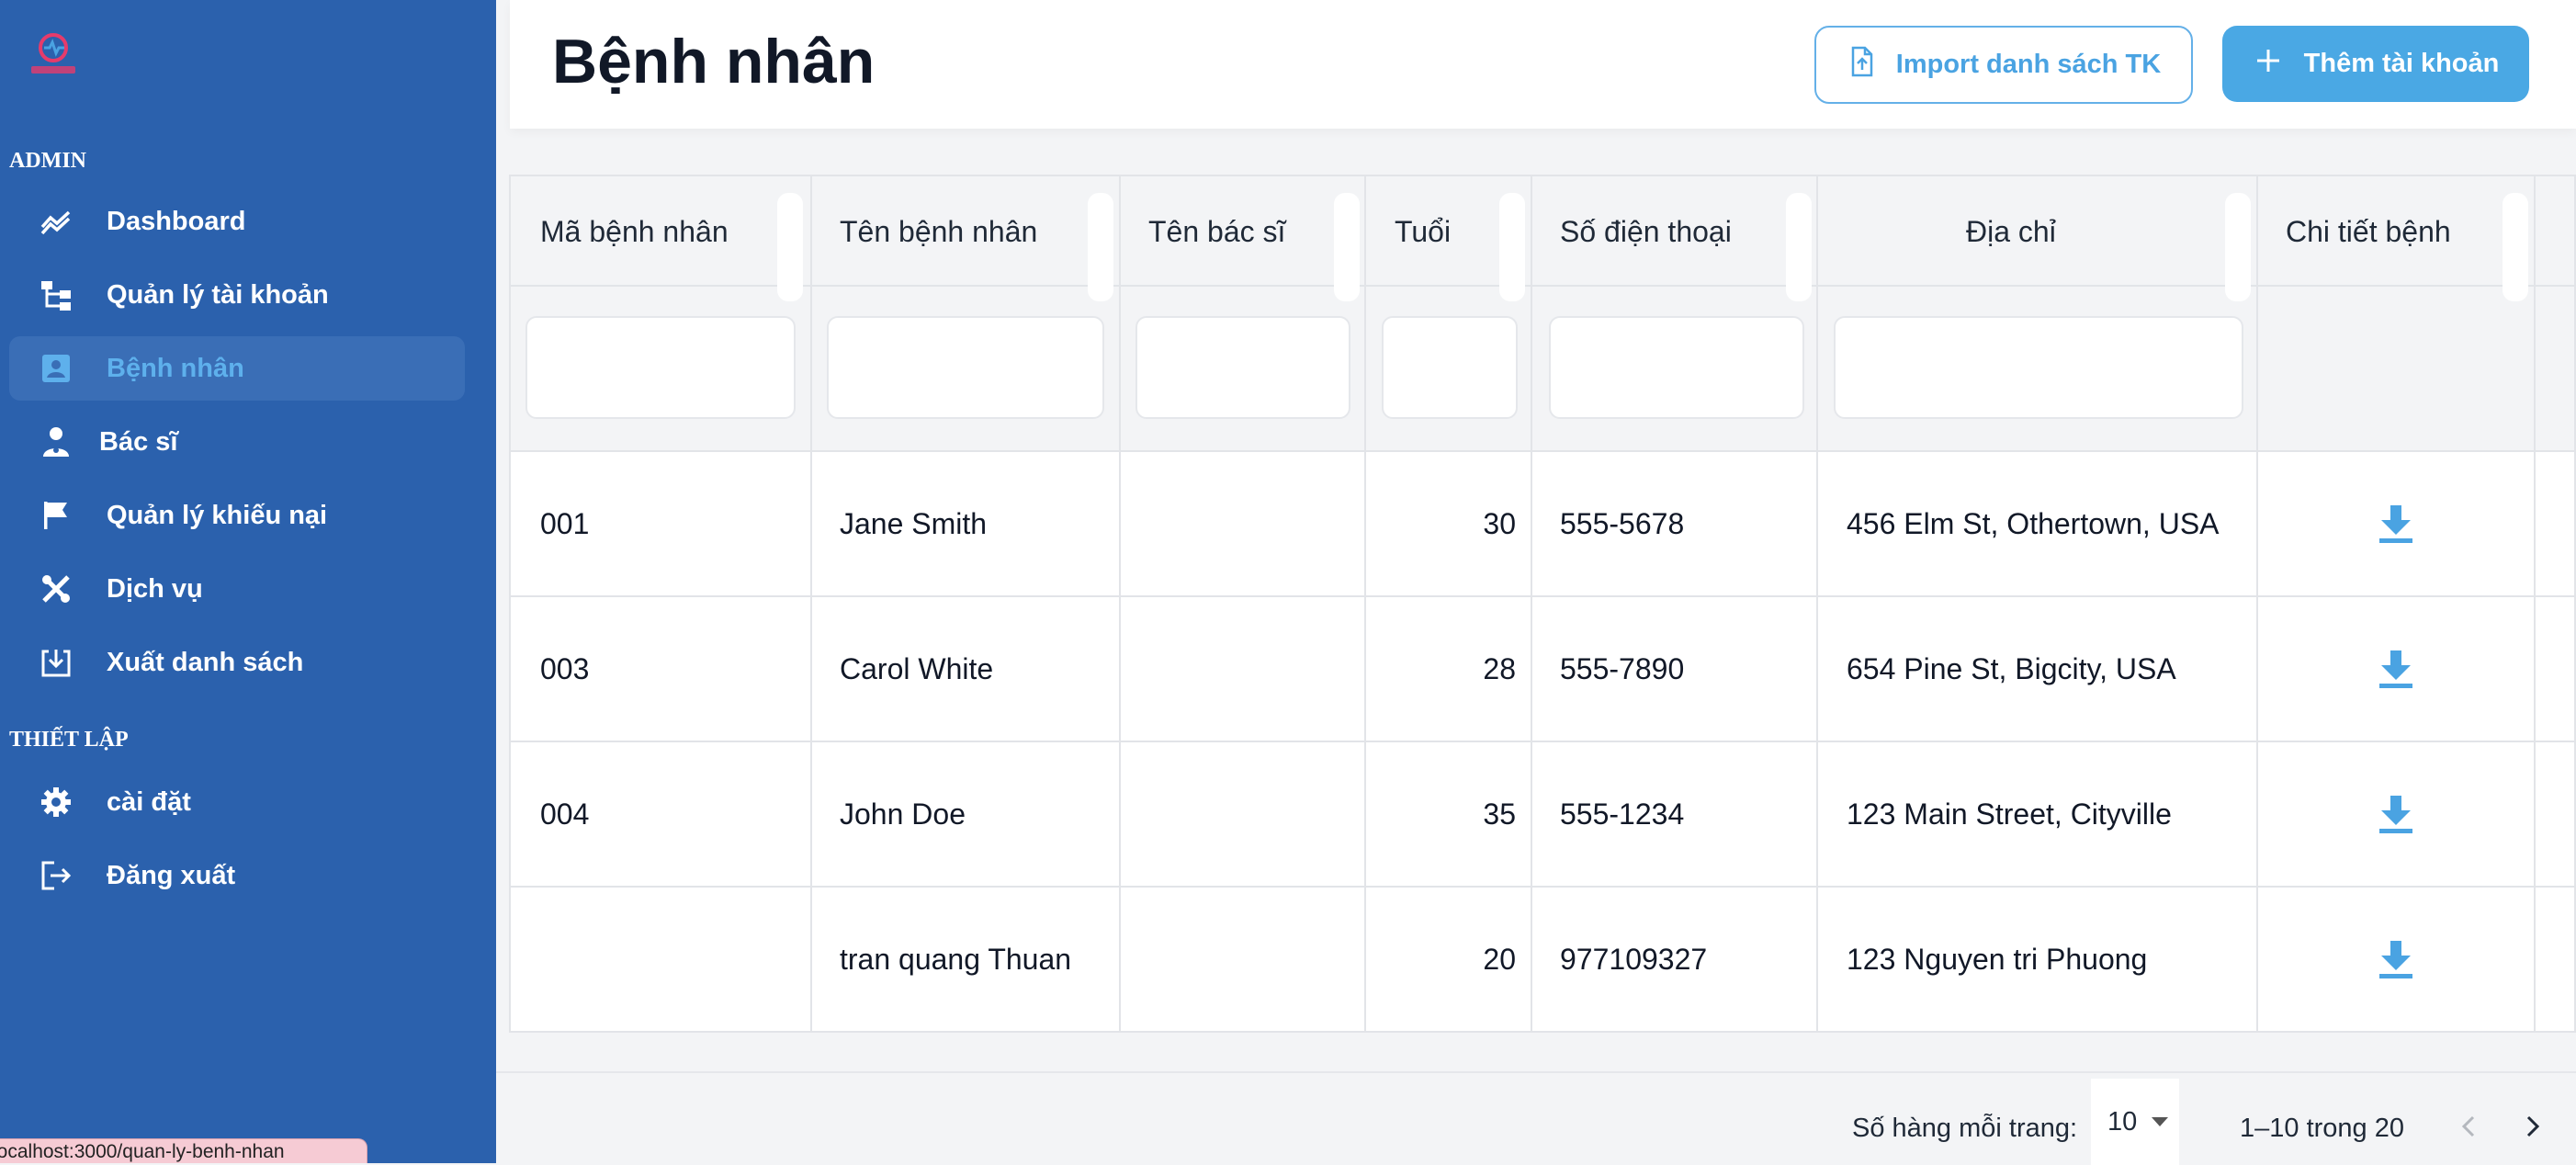 This screenshot has width=2576, height=1165. I want to click on patient-card-icon, so click(56, 368).